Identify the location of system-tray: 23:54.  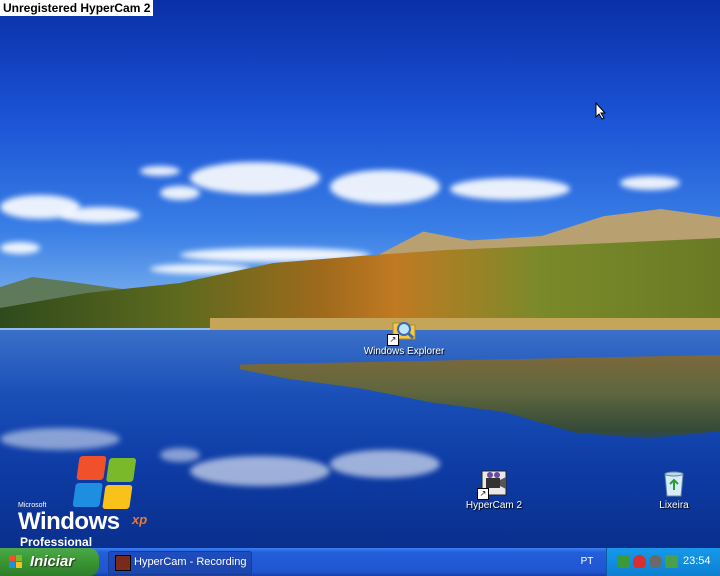
(663, 562).